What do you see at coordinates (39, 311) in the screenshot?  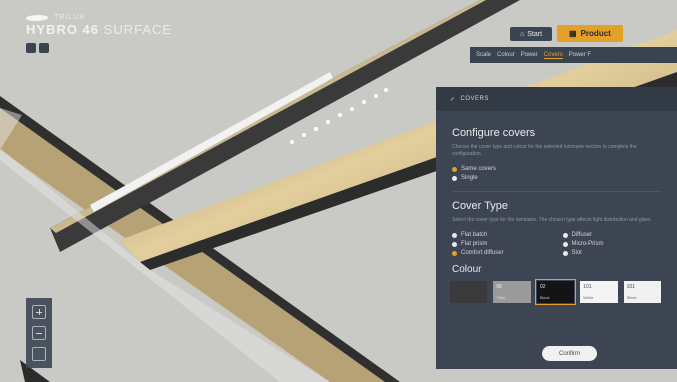 I see `zoom-in-icon` at bounding box center [39, 311].